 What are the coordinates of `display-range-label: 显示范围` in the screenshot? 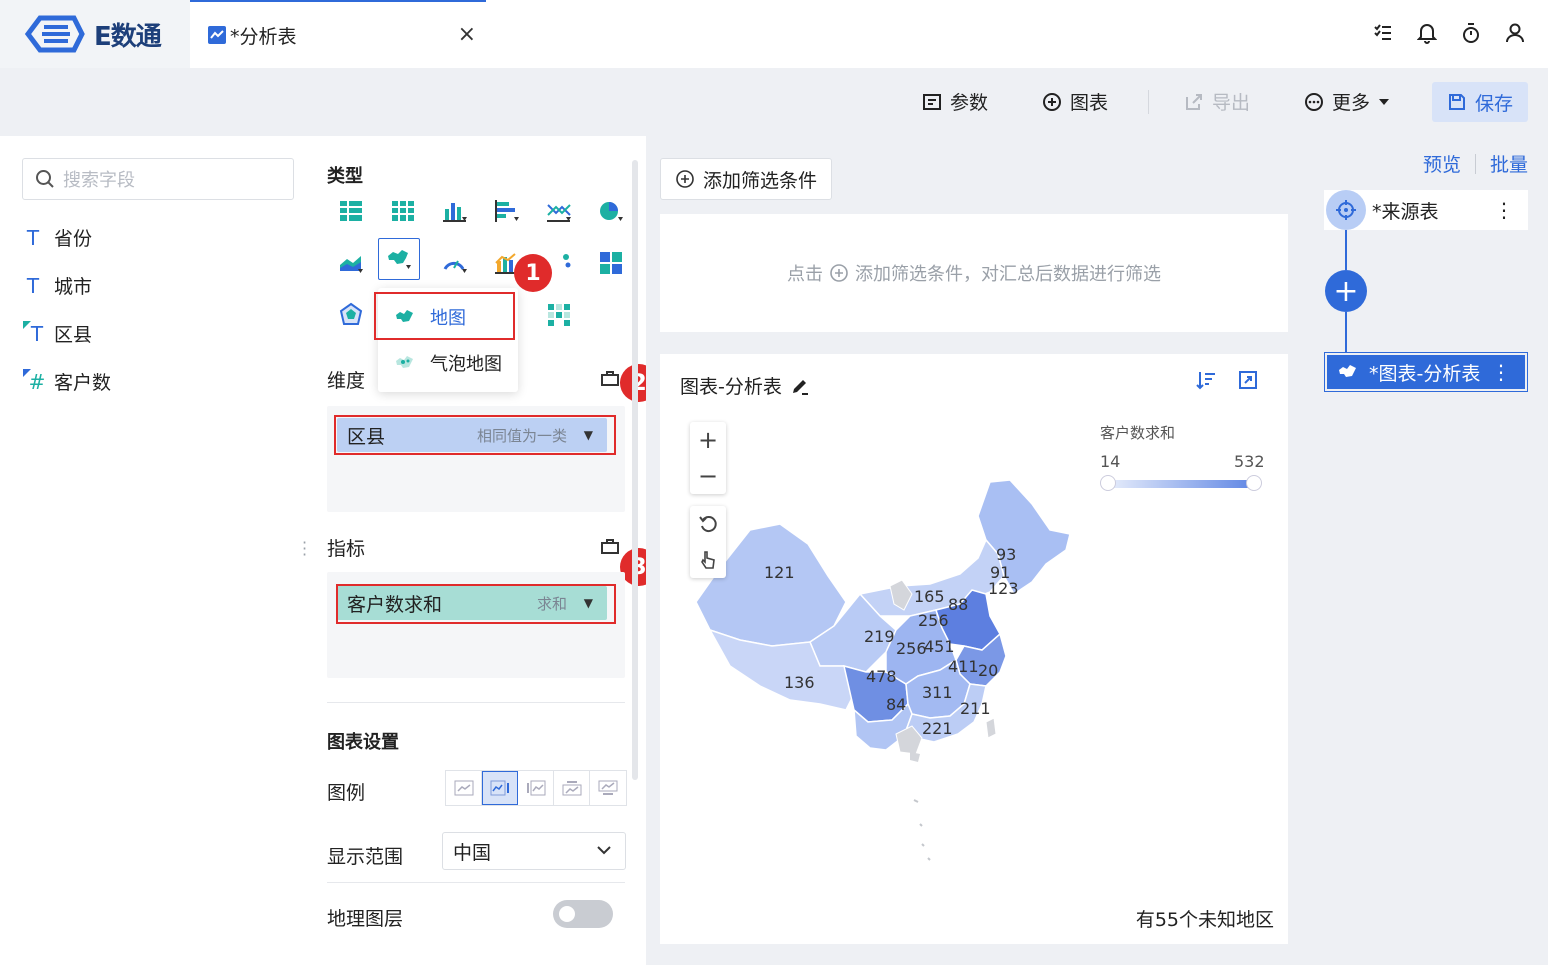 It's located at (365, 857).